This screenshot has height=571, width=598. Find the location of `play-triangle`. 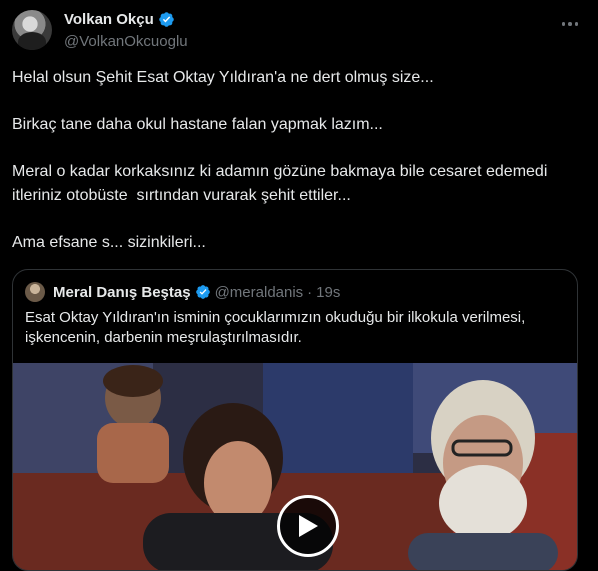

play-triangle is located at coordinates (308, 526).